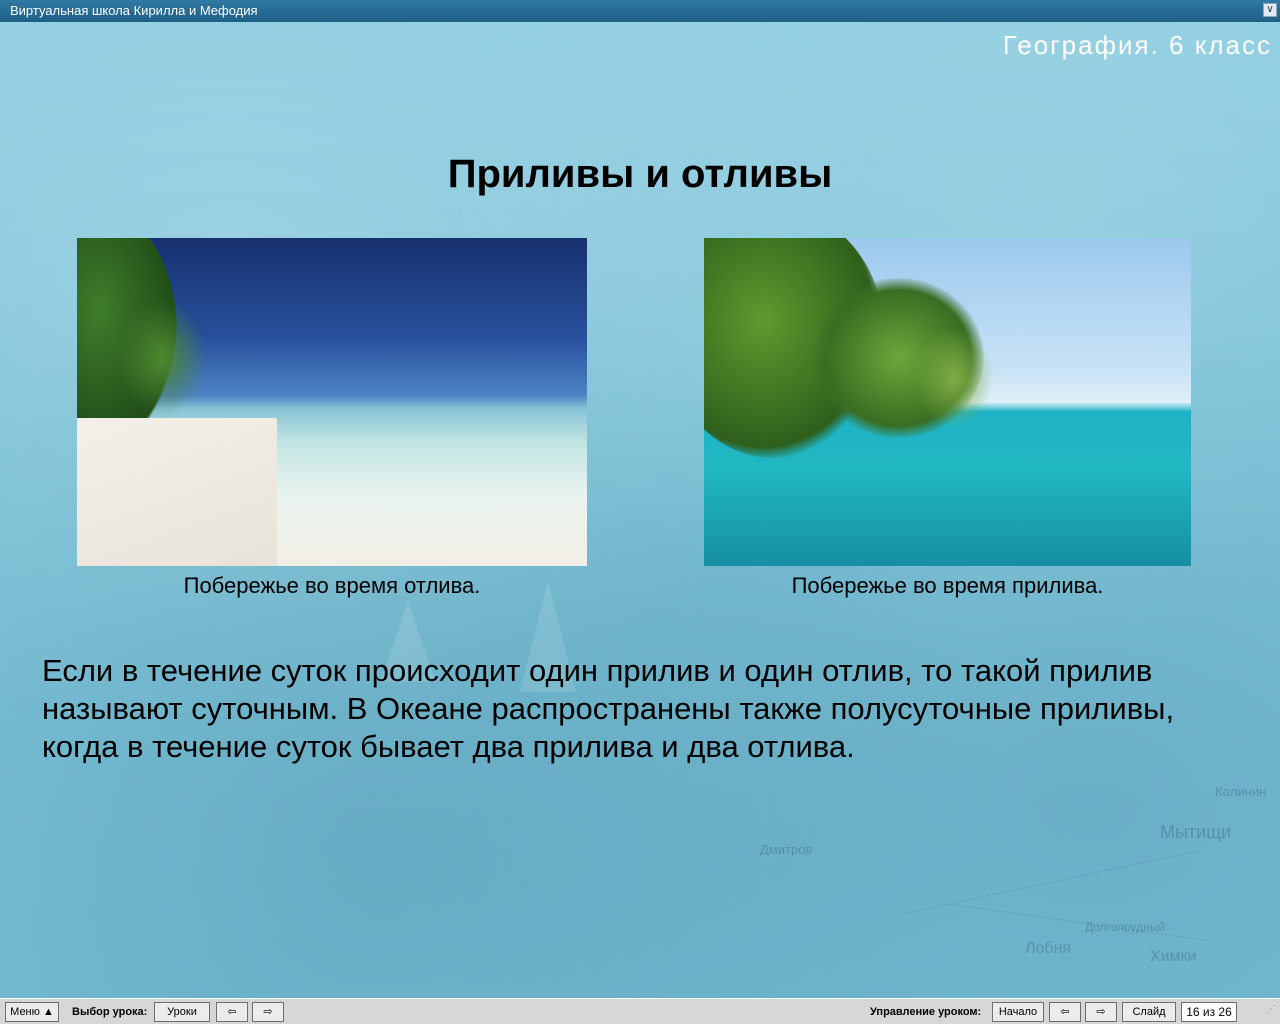 This screenshot has height=1024, width=1280. What do you see at coordinates (1271, 1009) in the screenshot?
I see `resize-grip-icon: ⋰` at bounding box center [1271, 1009].